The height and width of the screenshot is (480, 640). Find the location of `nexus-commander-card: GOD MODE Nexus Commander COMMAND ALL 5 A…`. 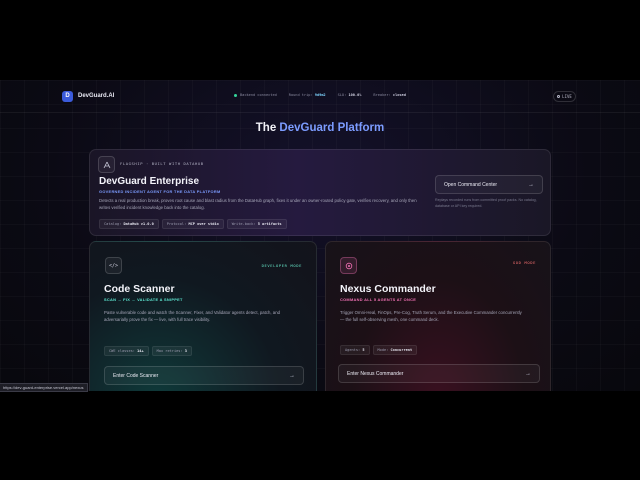

nexus-commander-card: GOD MODE Nexus Commander COMMAND ALL 5 A… is located at coordinates (438, 316).